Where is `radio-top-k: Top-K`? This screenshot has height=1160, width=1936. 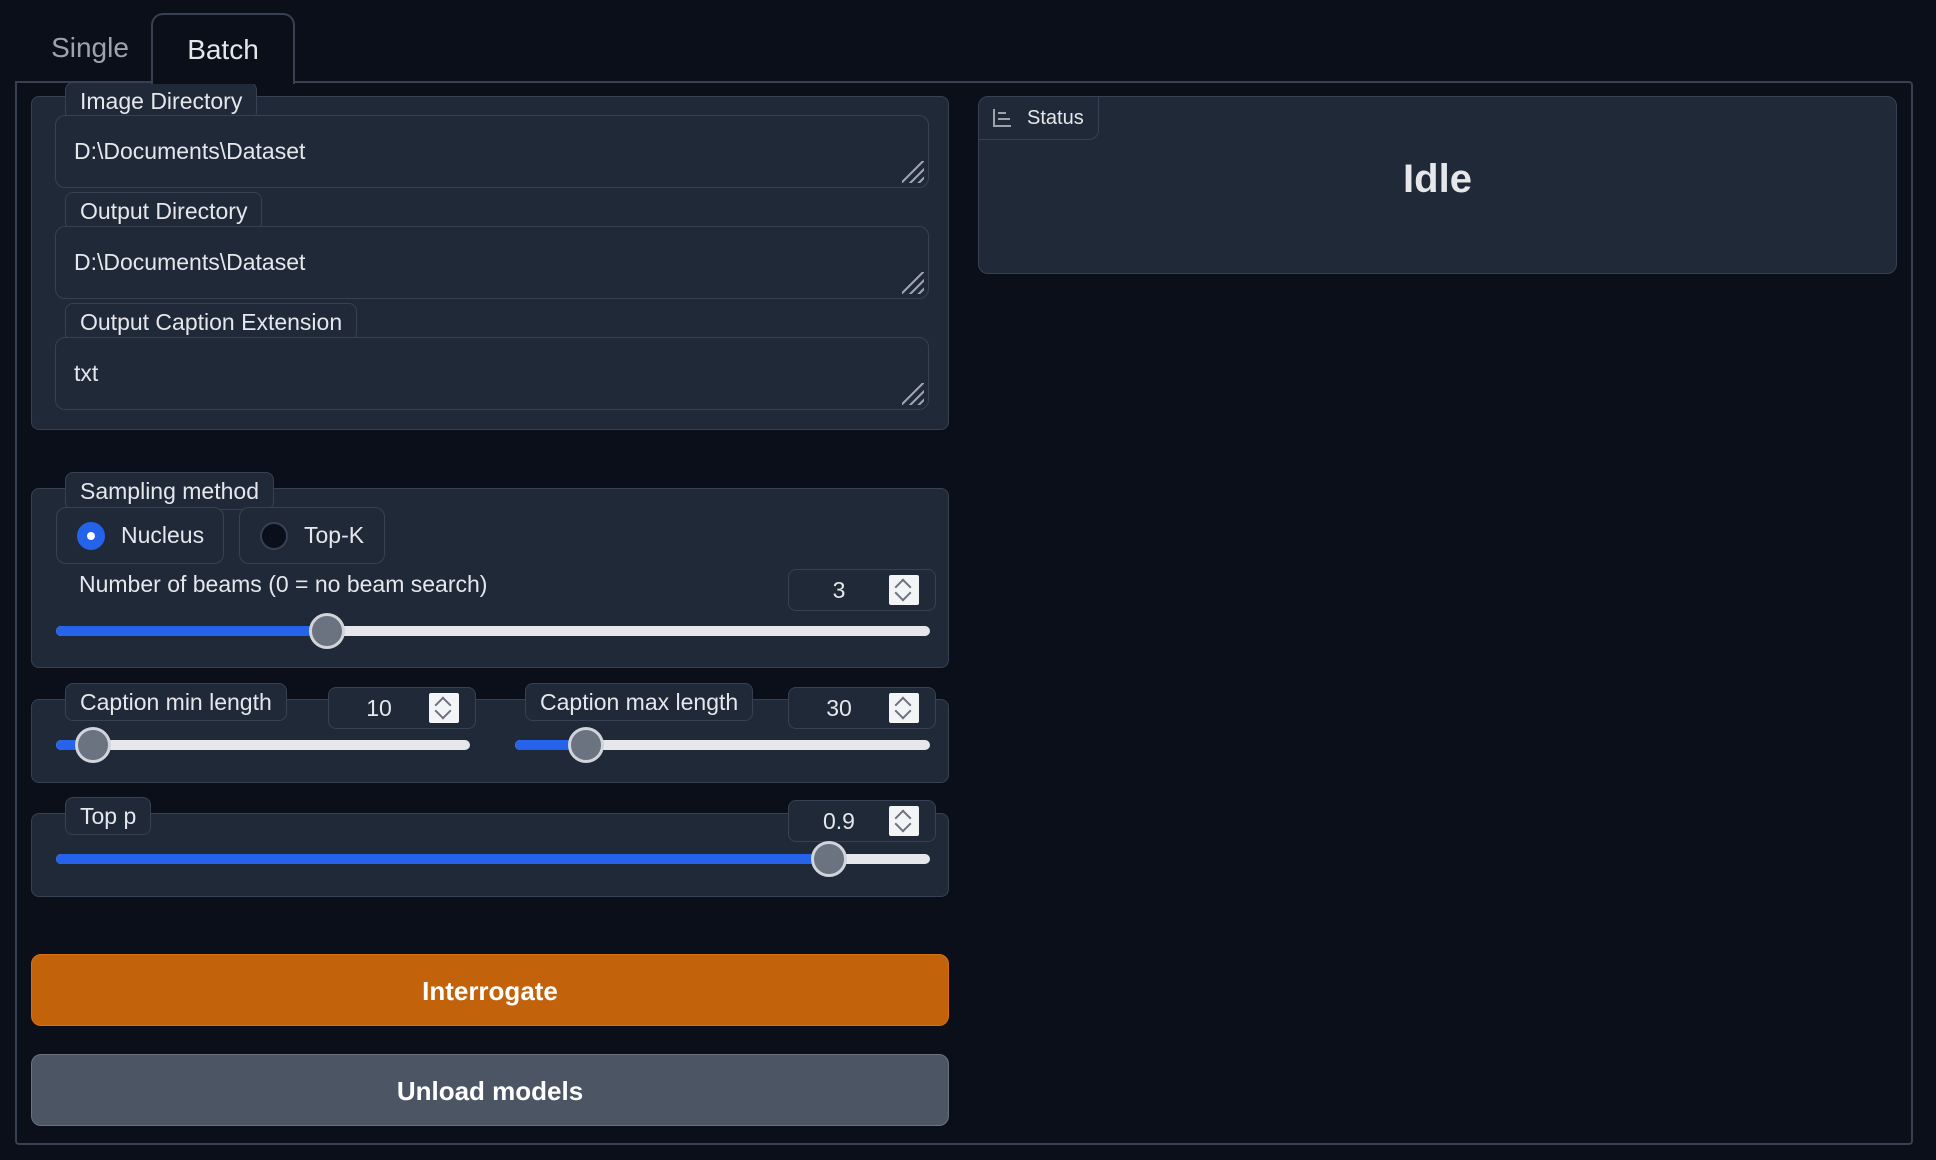
radio-top-k: Top-K is located at coordinates (312, 535).